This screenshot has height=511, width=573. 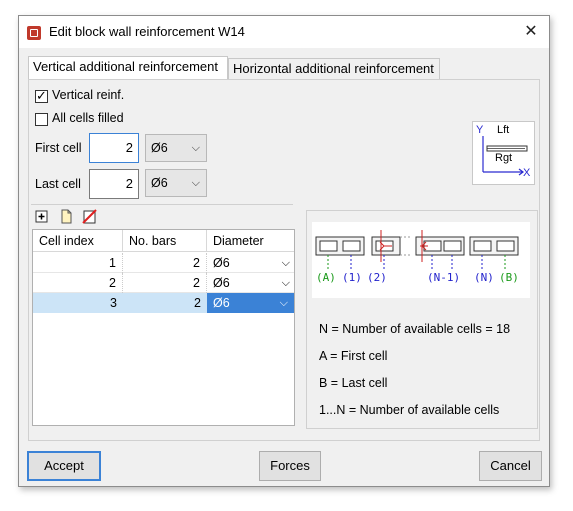 I want to click on tab-horizontal-reinforcement: Horizontal additional reinforcement, so click(x=334, y=69).